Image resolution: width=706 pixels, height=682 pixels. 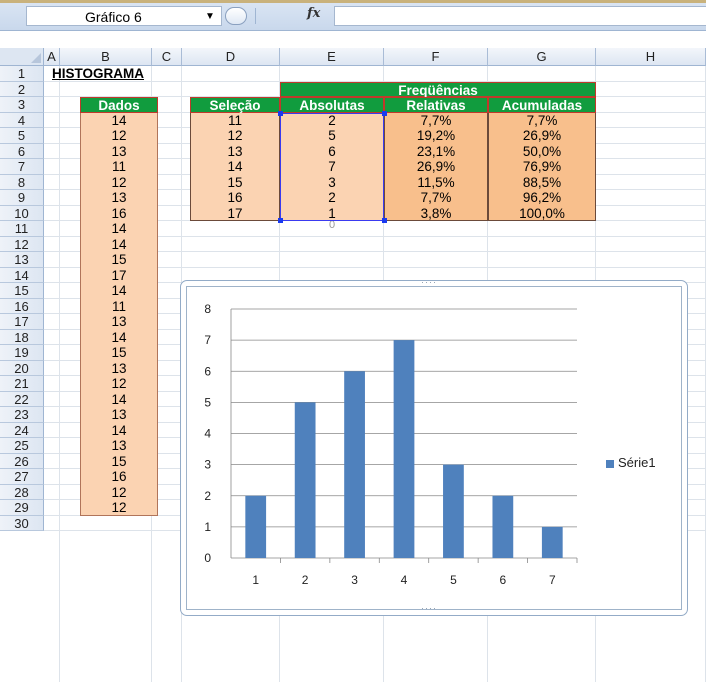 What do you see at coordinates (22, 353) in the screenshot?
I see `row-header: 19` at bounding box center [22, 353].